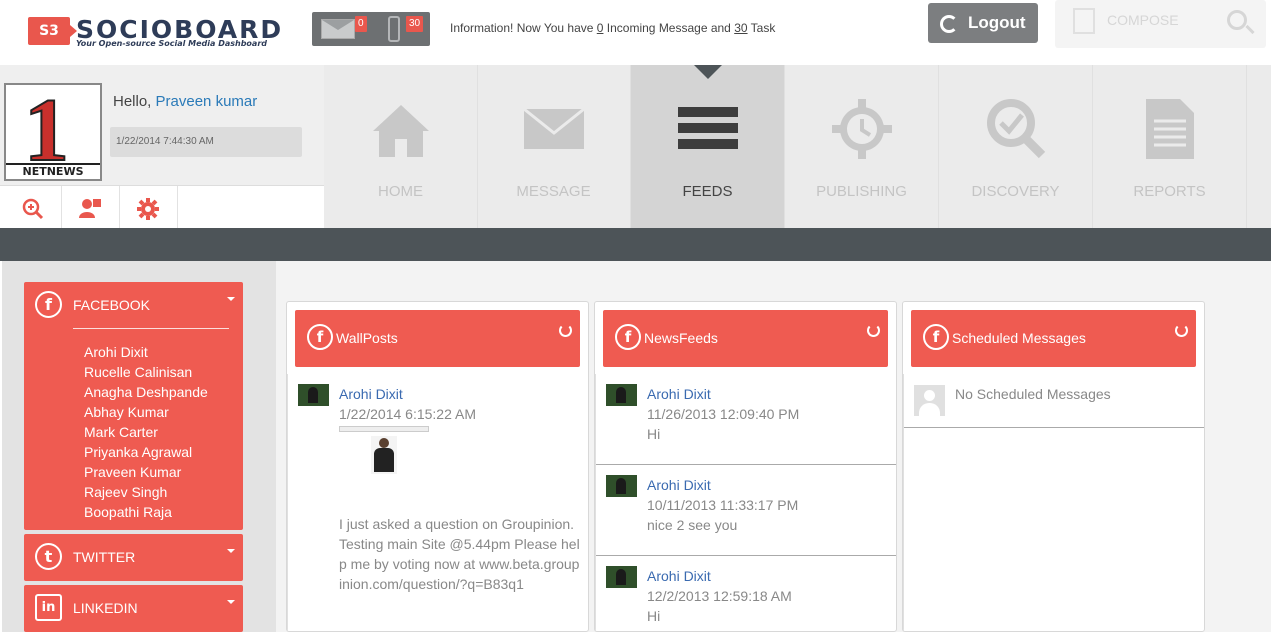 This screenshot has width=1271, height=632. I want to click on wallposts-title: WallPosts, so click(367, 338).